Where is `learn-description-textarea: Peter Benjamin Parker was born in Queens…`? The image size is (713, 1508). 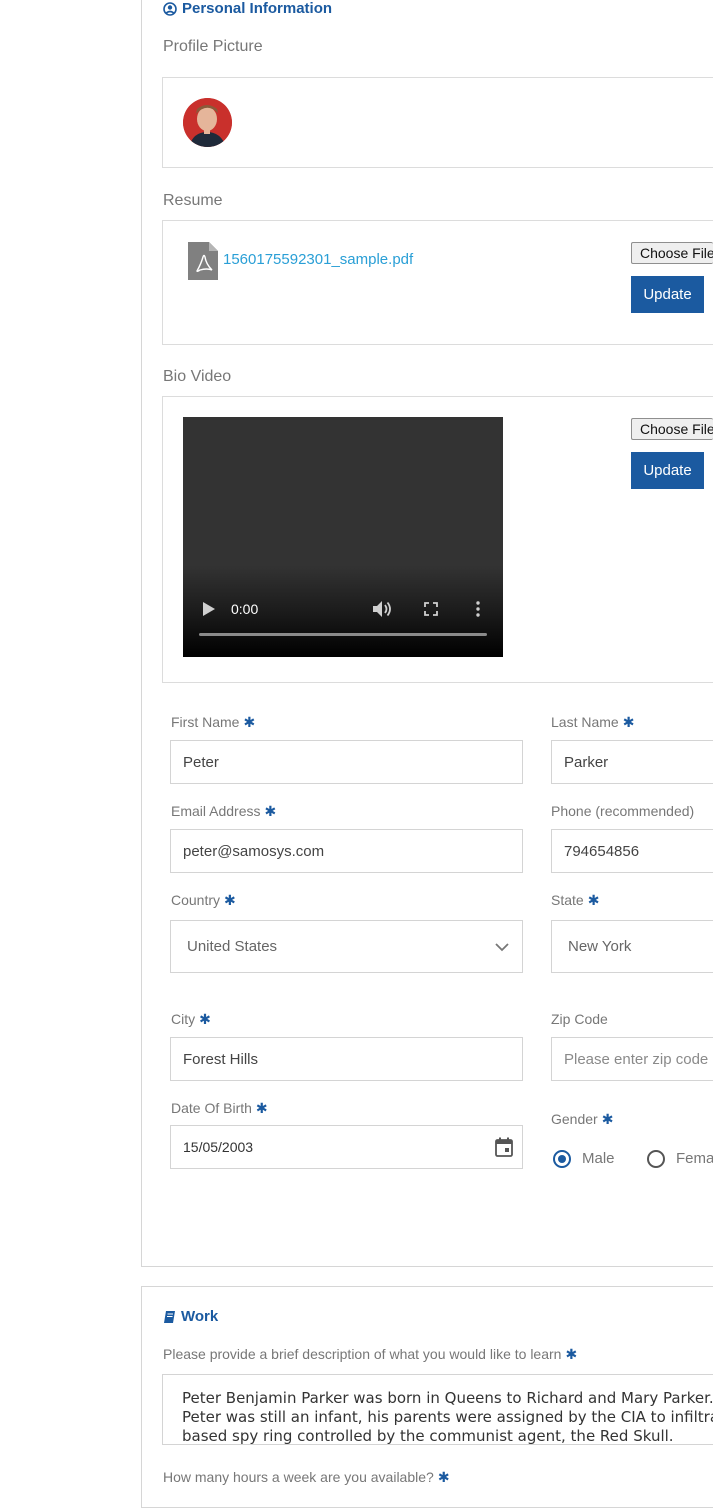 learn-description-textarea: Peter Benjamin Parker was born in Queens… is located at coordinates (437, 1409).